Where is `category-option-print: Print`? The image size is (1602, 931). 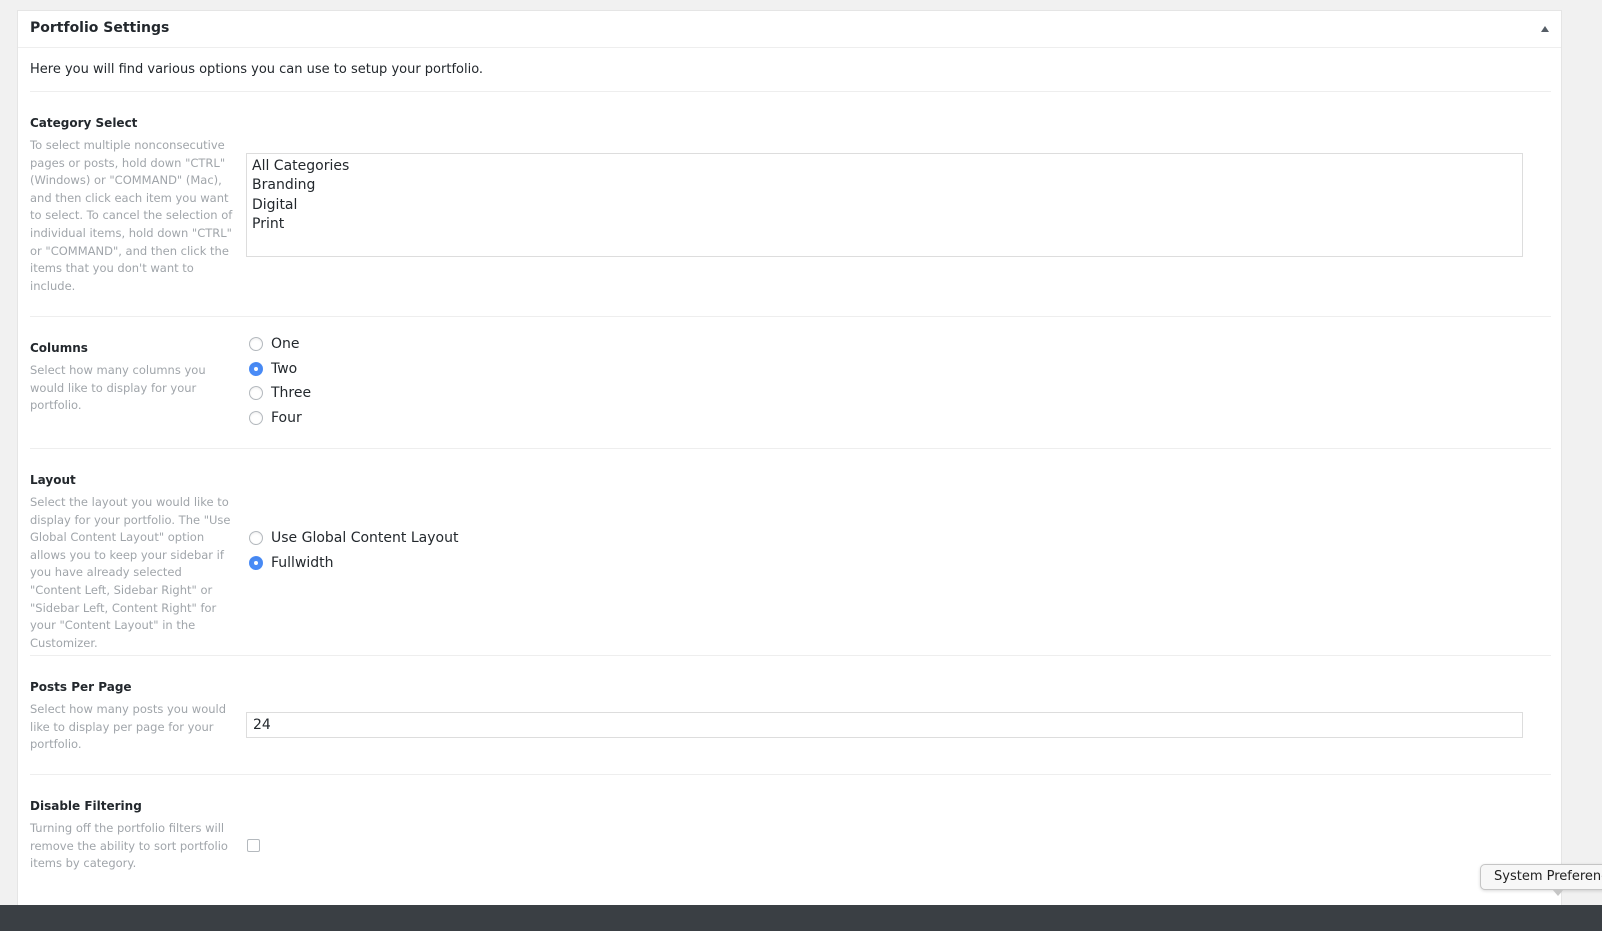 category-option-print: Print is located at coordinates (884, 224).